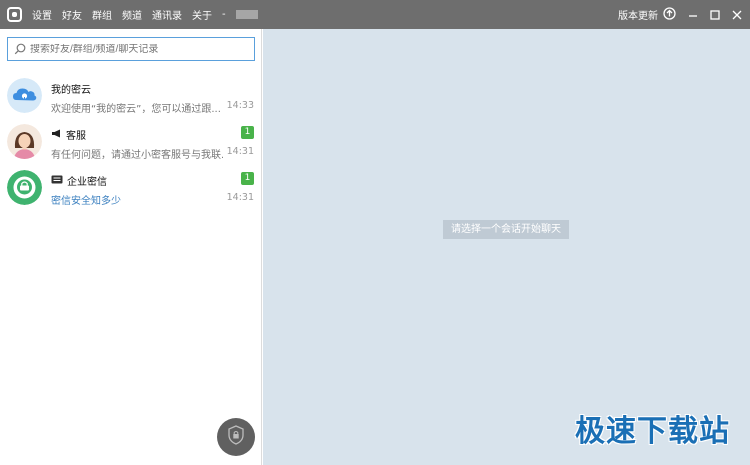 This screenshot has width=750, height=465. Describe the element at coordinates (56, 135) in the screenshot. I see `megaphone-icon` at that location.